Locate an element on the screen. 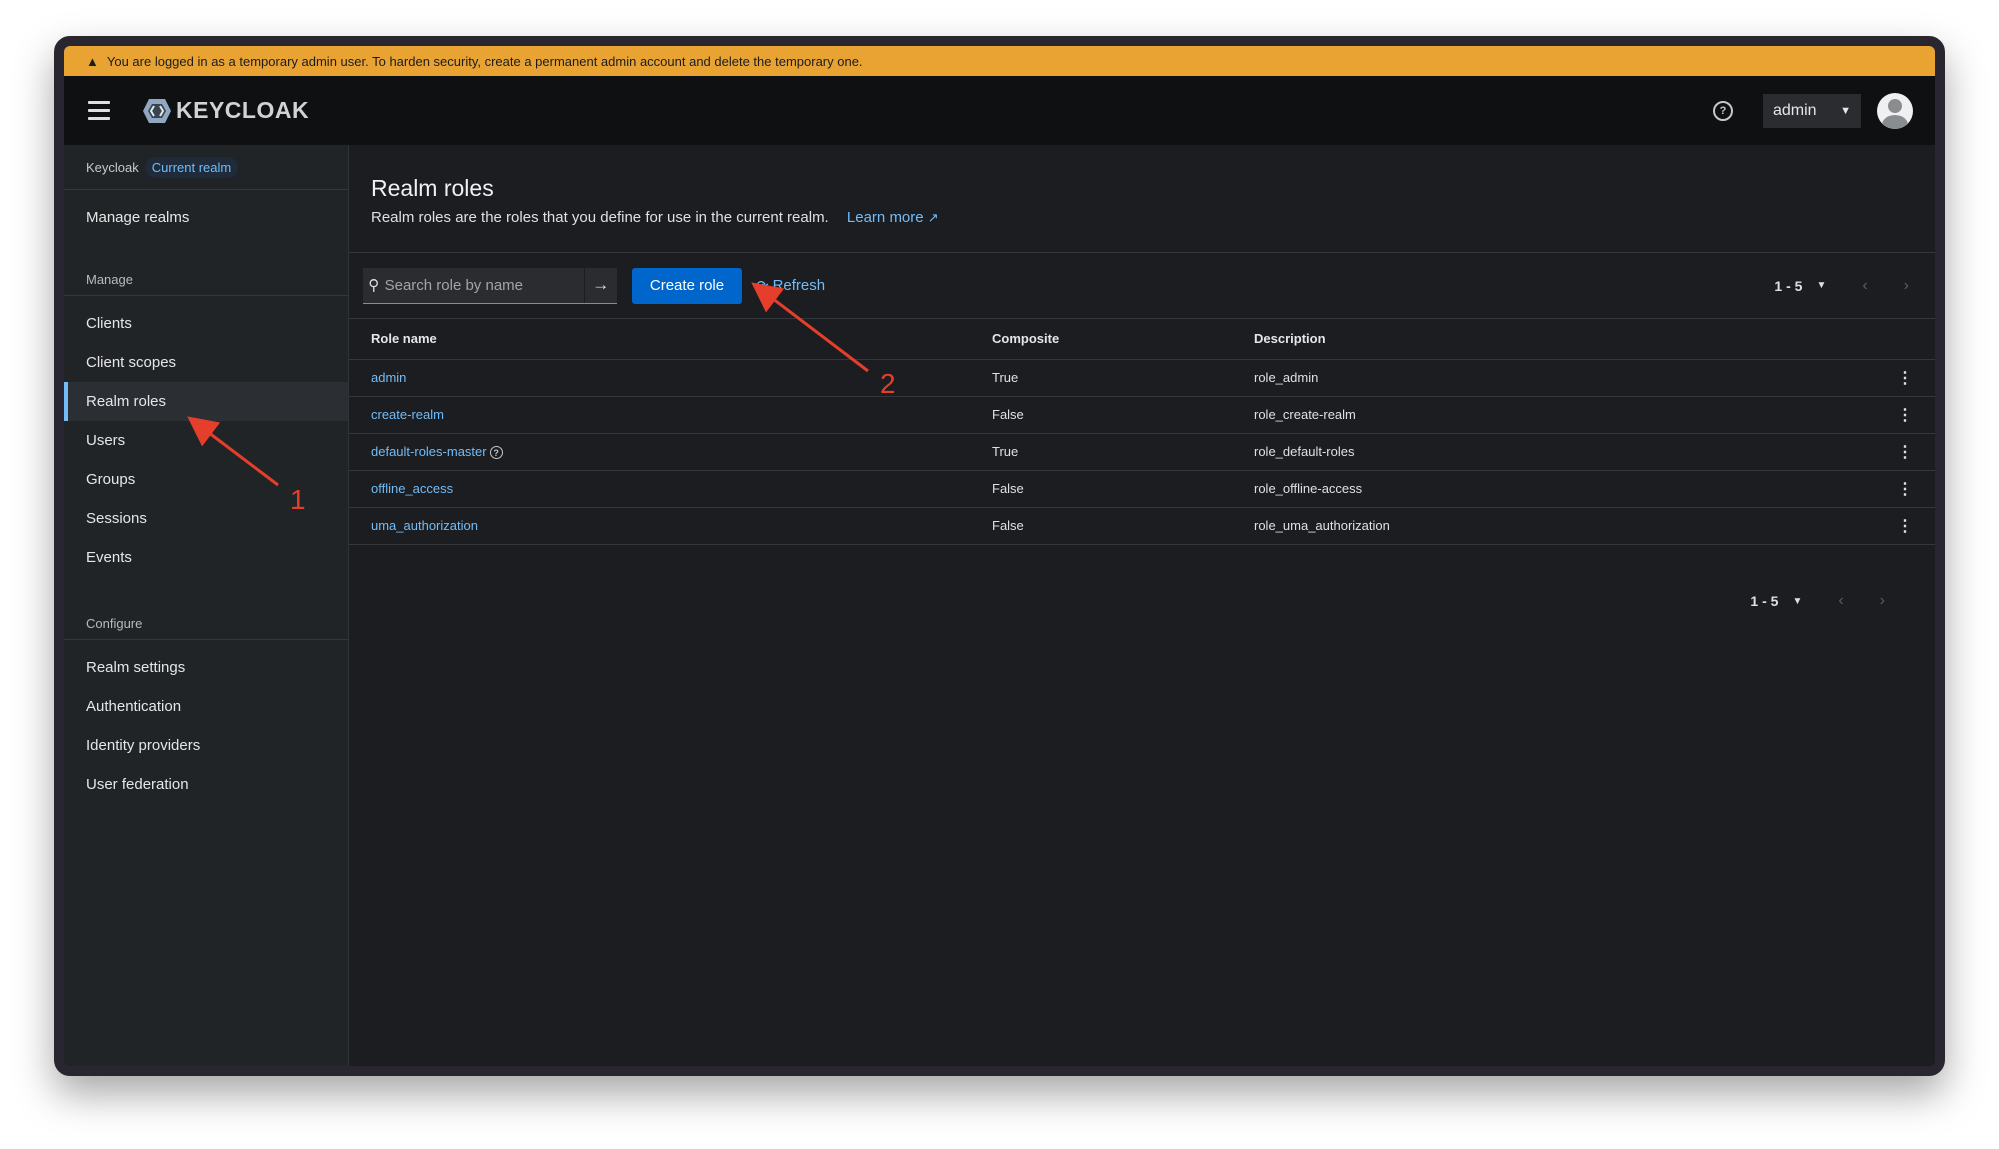 The width and height of the screenshot is (1999, 1149). learn-more-link: Learn more ↗ is located at coordinates (893, 217).